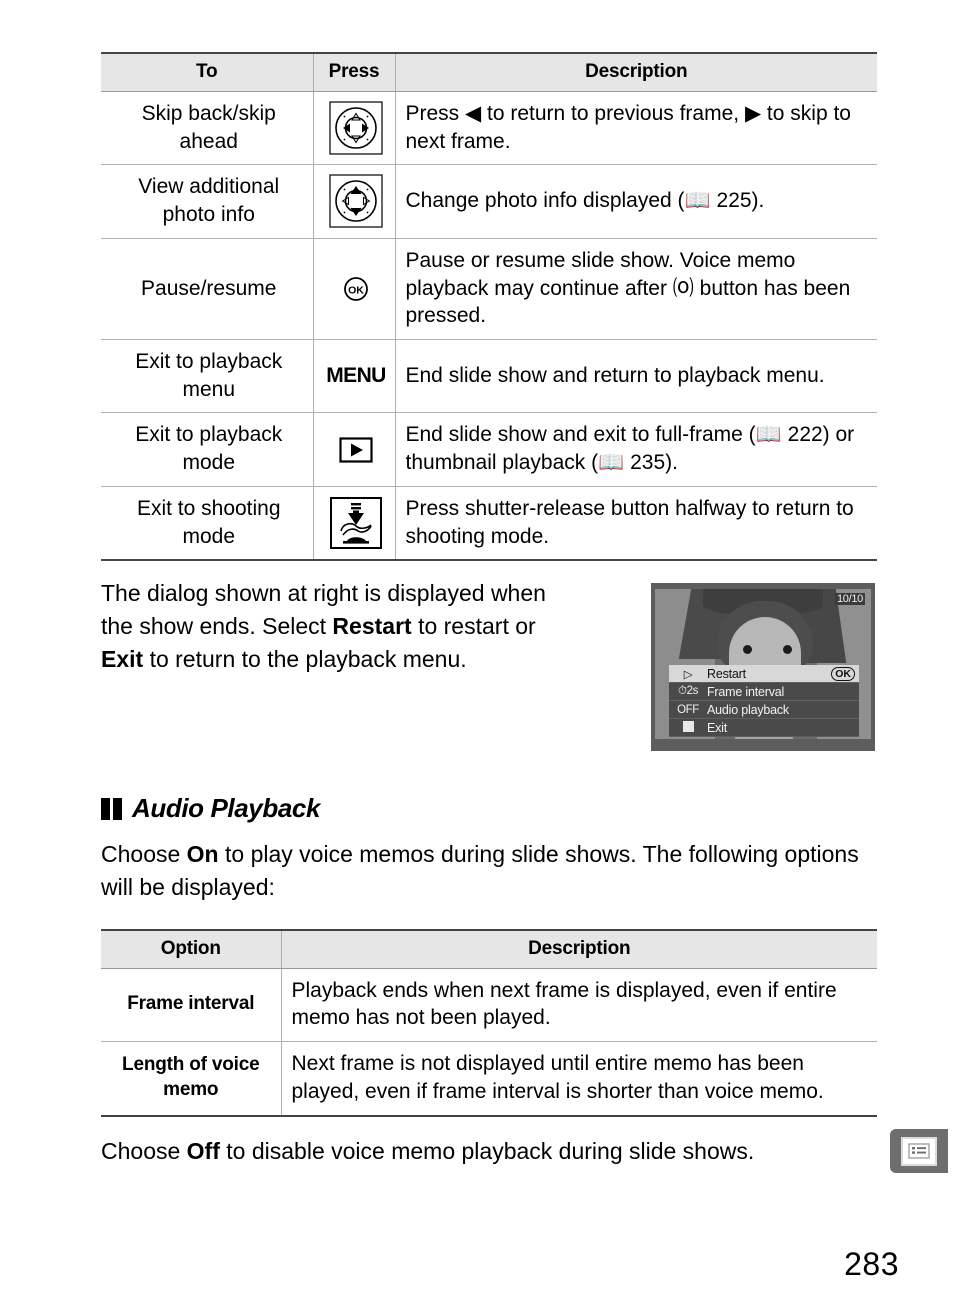 This screenshot has height=1314, width=954. Describe the element at coordinates (871, 1264) in the screenshot. I see `page-number: 283` at that location.